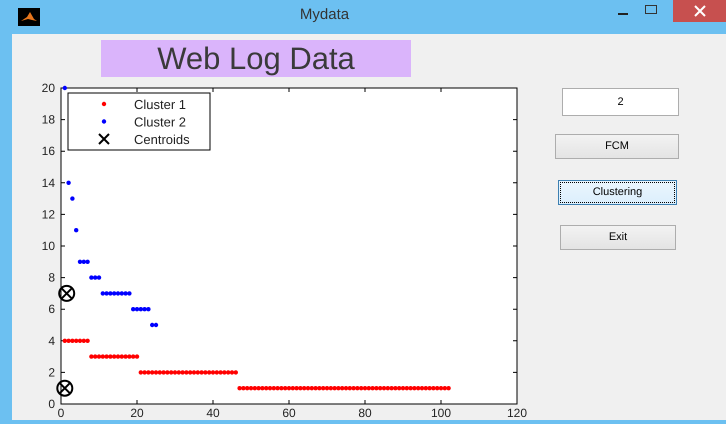 The width and height of the screenshot is (726, 424). I want to click on tick-label: 100, so click(441, 412).